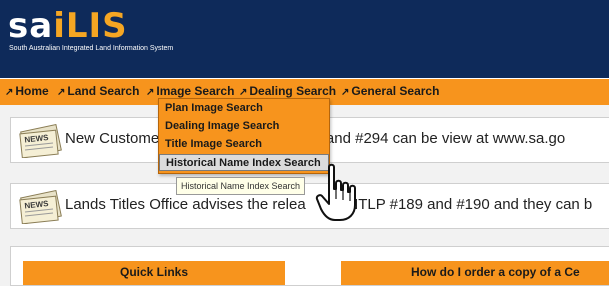  I want to click on menu-item-historical-name-index-search: Historical Name Index Search, so click(244, 162).